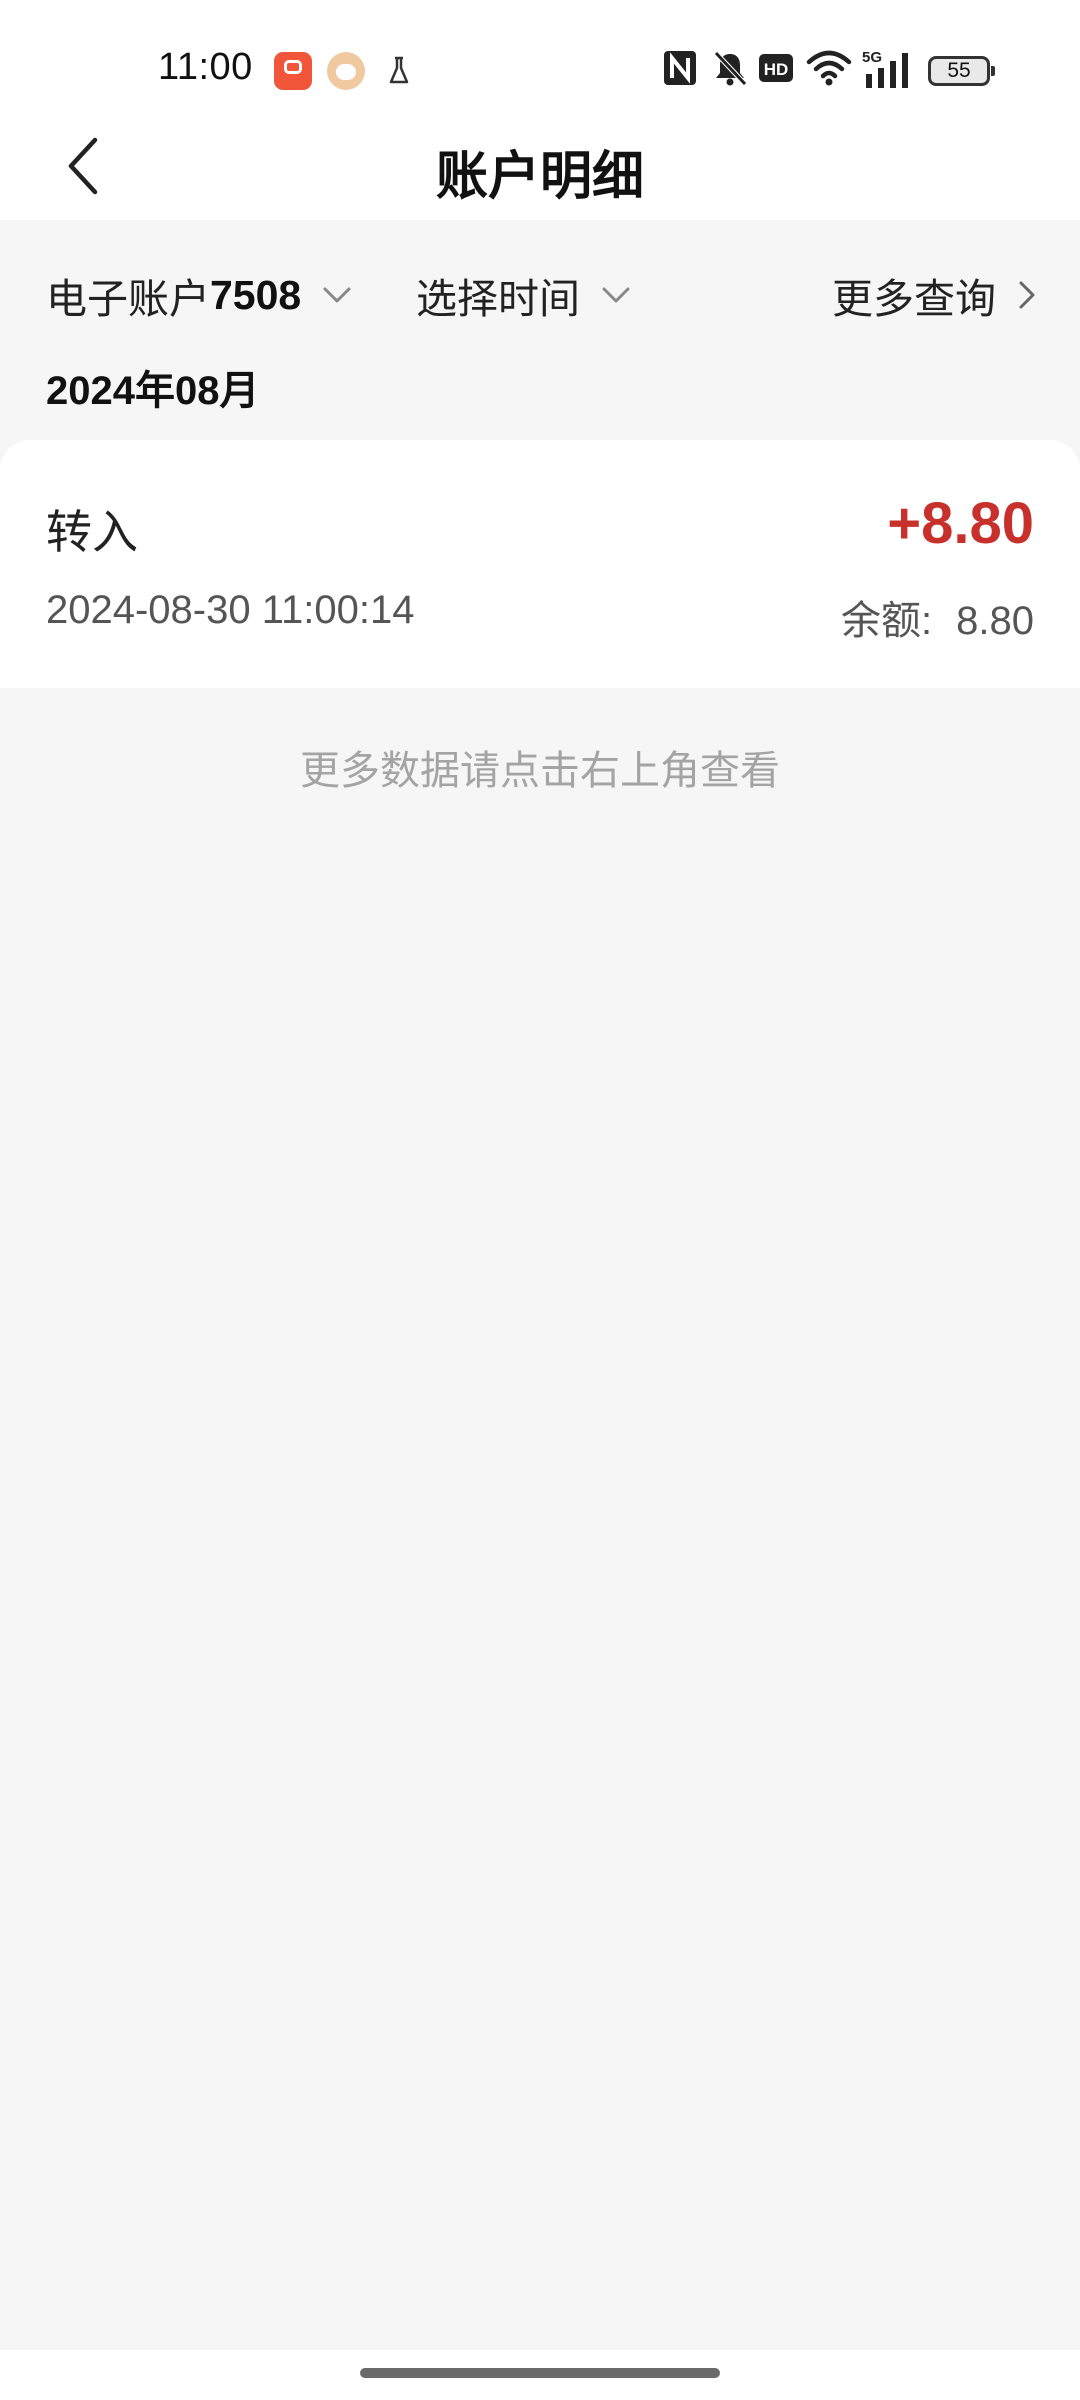 The width and height of the screenshot is (1080, 2400). What do you see at coordinates (914, 299) in the screenshot?
I see `more-query-label: 更多查询` at bounding box center [914, 299].